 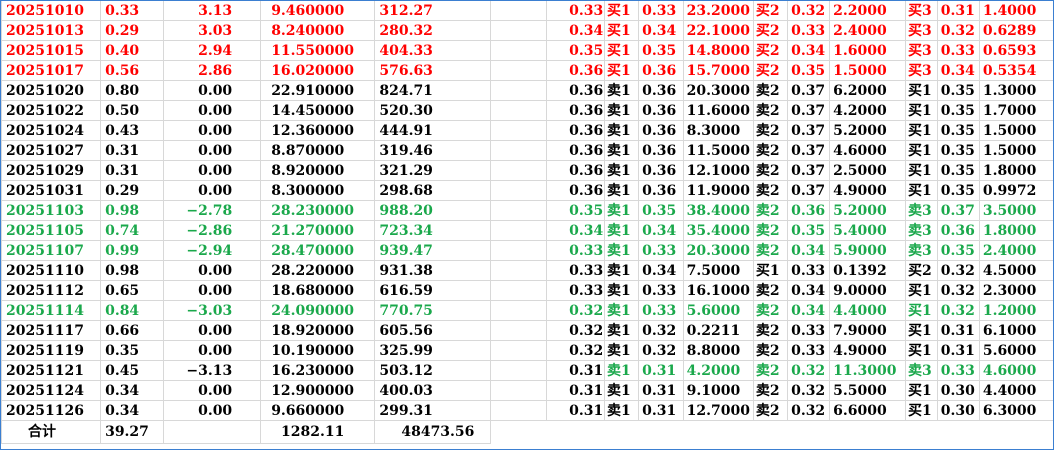 What do you see at coordinates (1016, 250) in the screenshot?
I see `level3-volume-cell: 2.4000` at bounding box center [1016, 250].